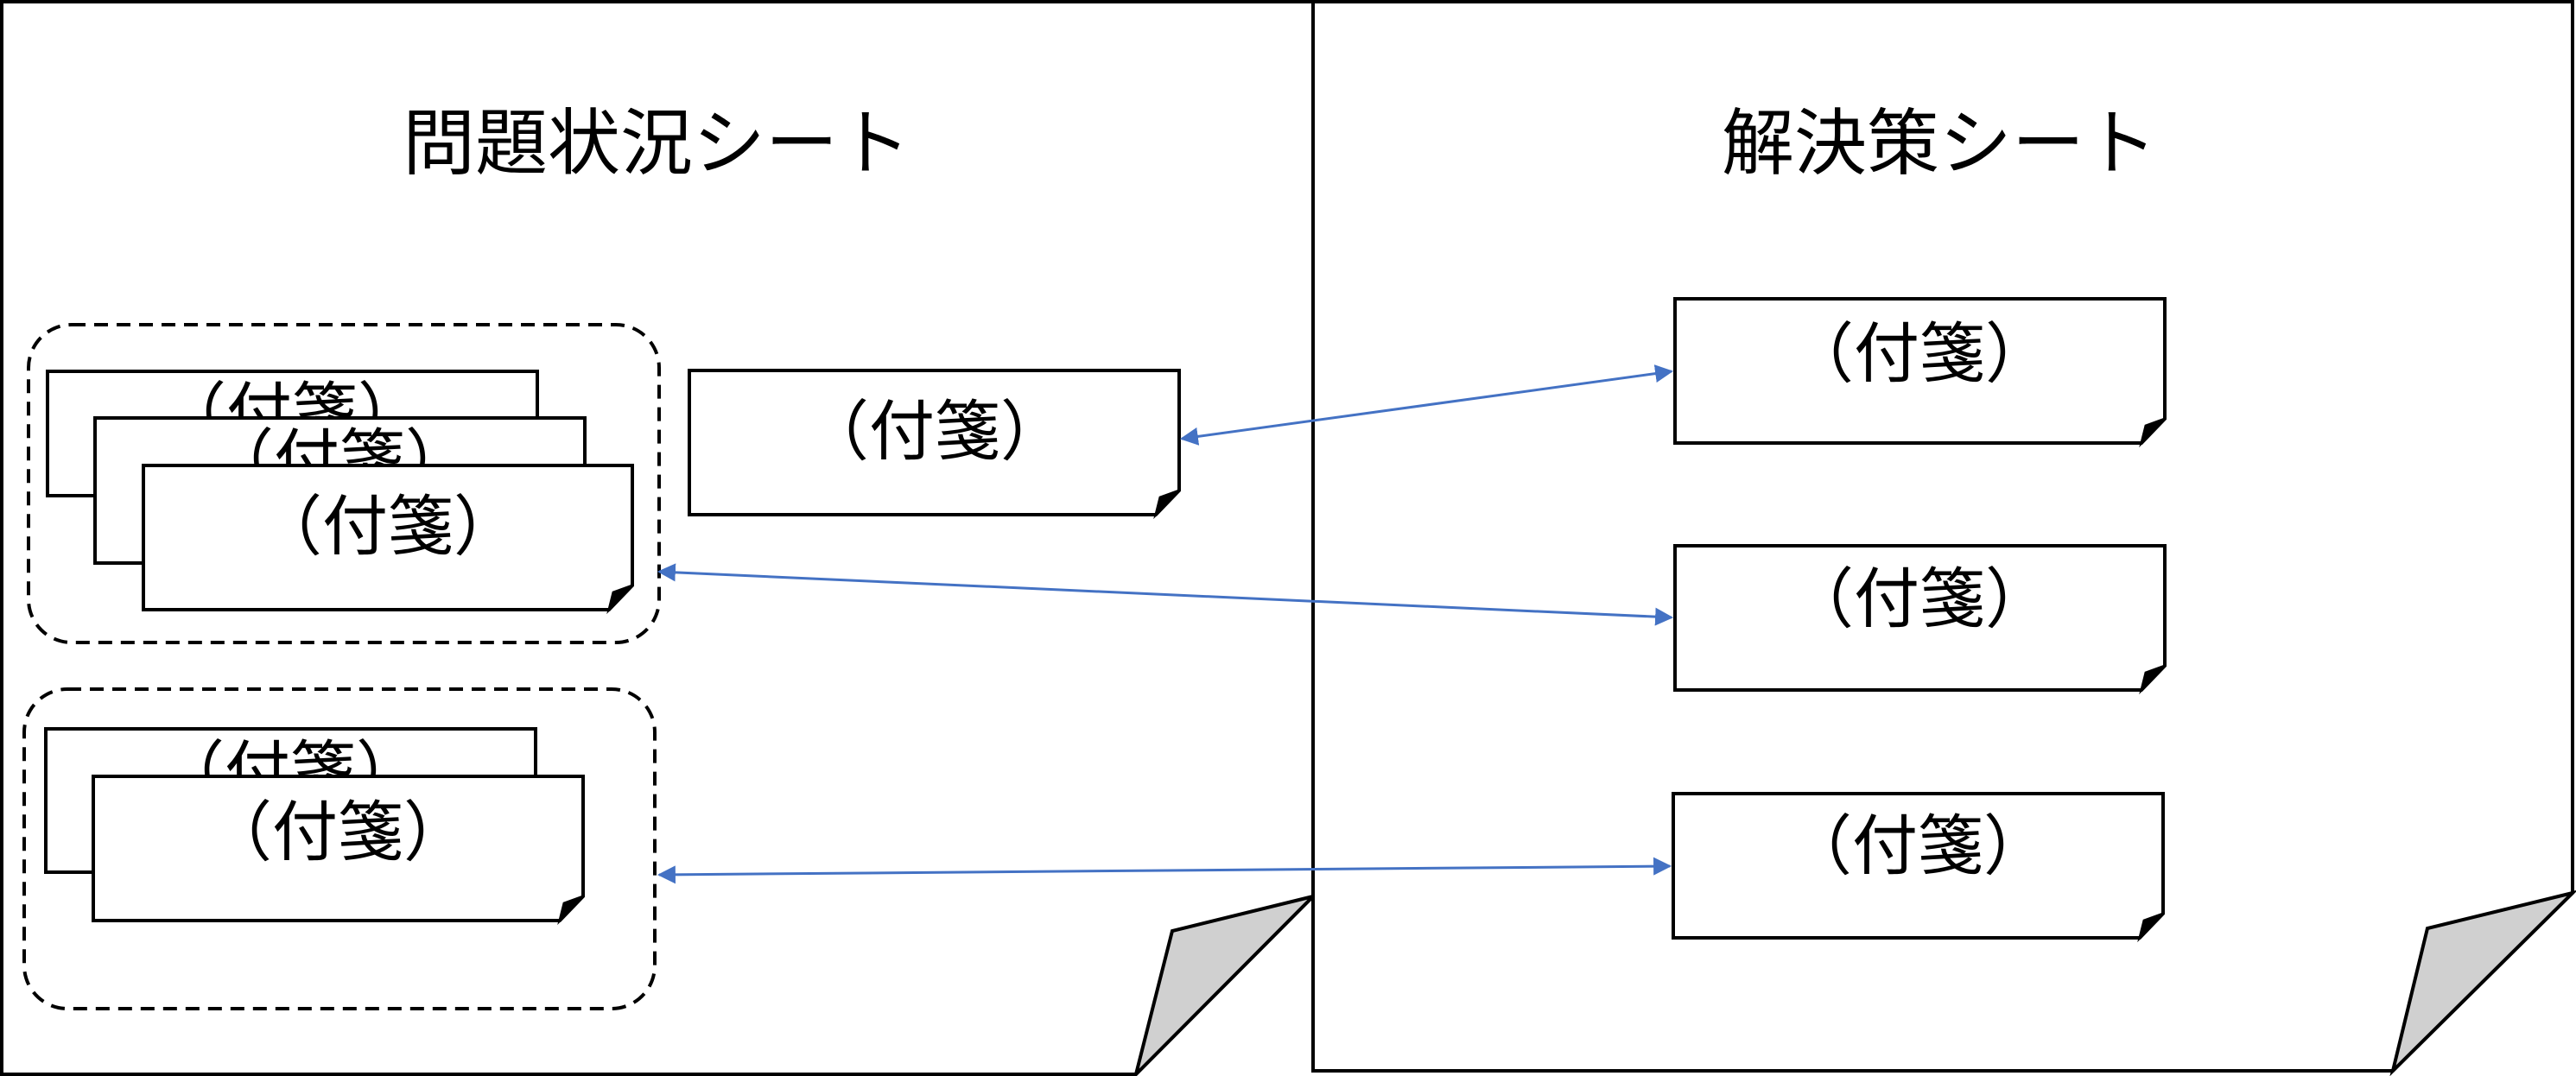  I want to click on solution-sheet-title: 解決策シート, so click(1939, 143).